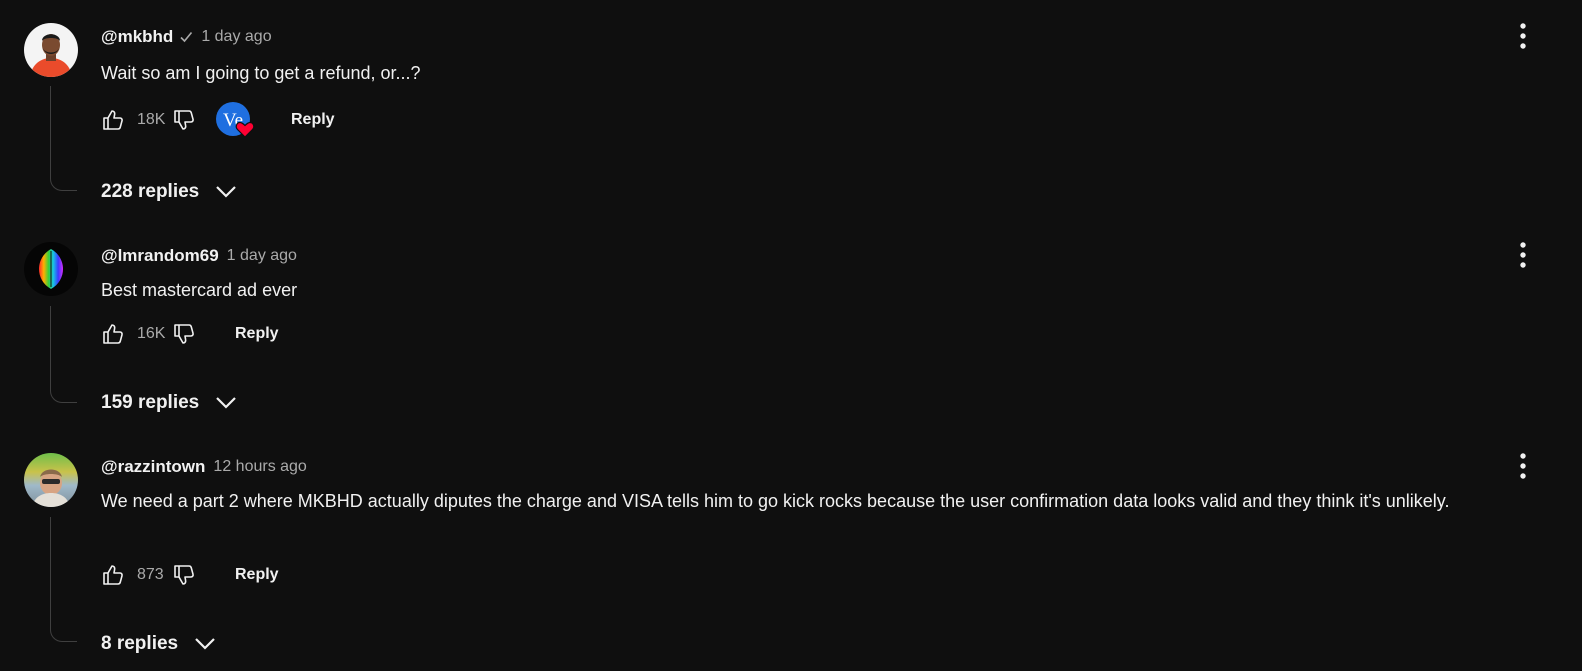 The height and width of the screenshot is (671, 1582). Describe the element at coordinates (140, 643) in the screenshot. I see `replies-count: 8 replies` at that location.